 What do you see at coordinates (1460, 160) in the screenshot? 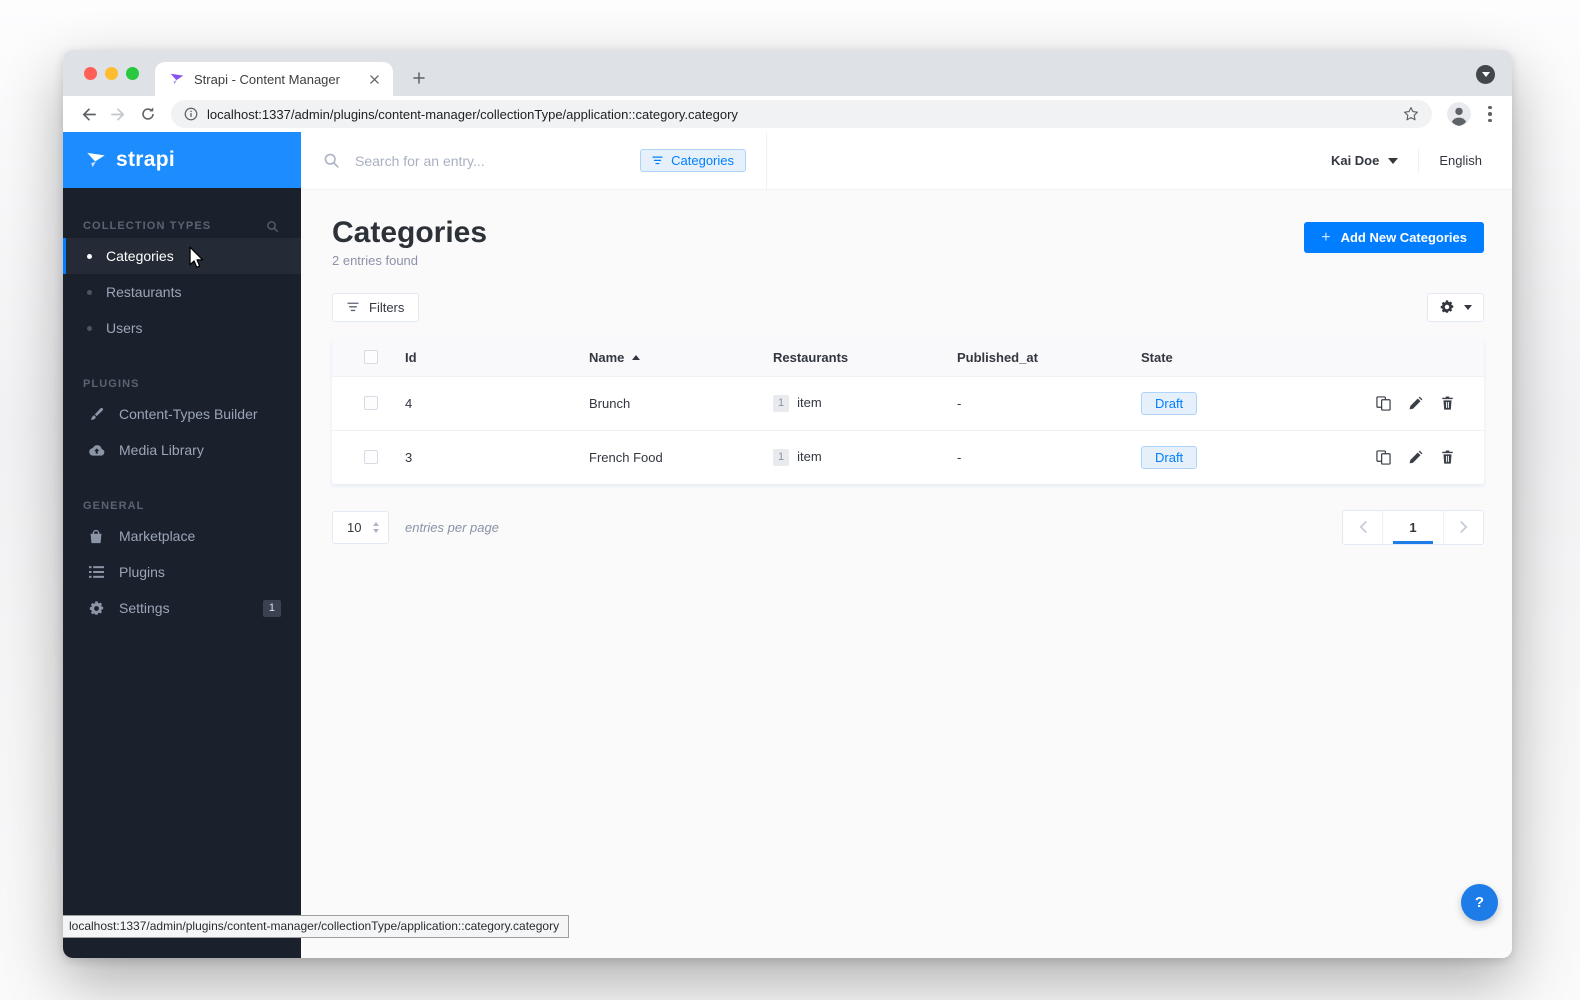
I see `language-selector: English` at bounding box center [1460, 160].